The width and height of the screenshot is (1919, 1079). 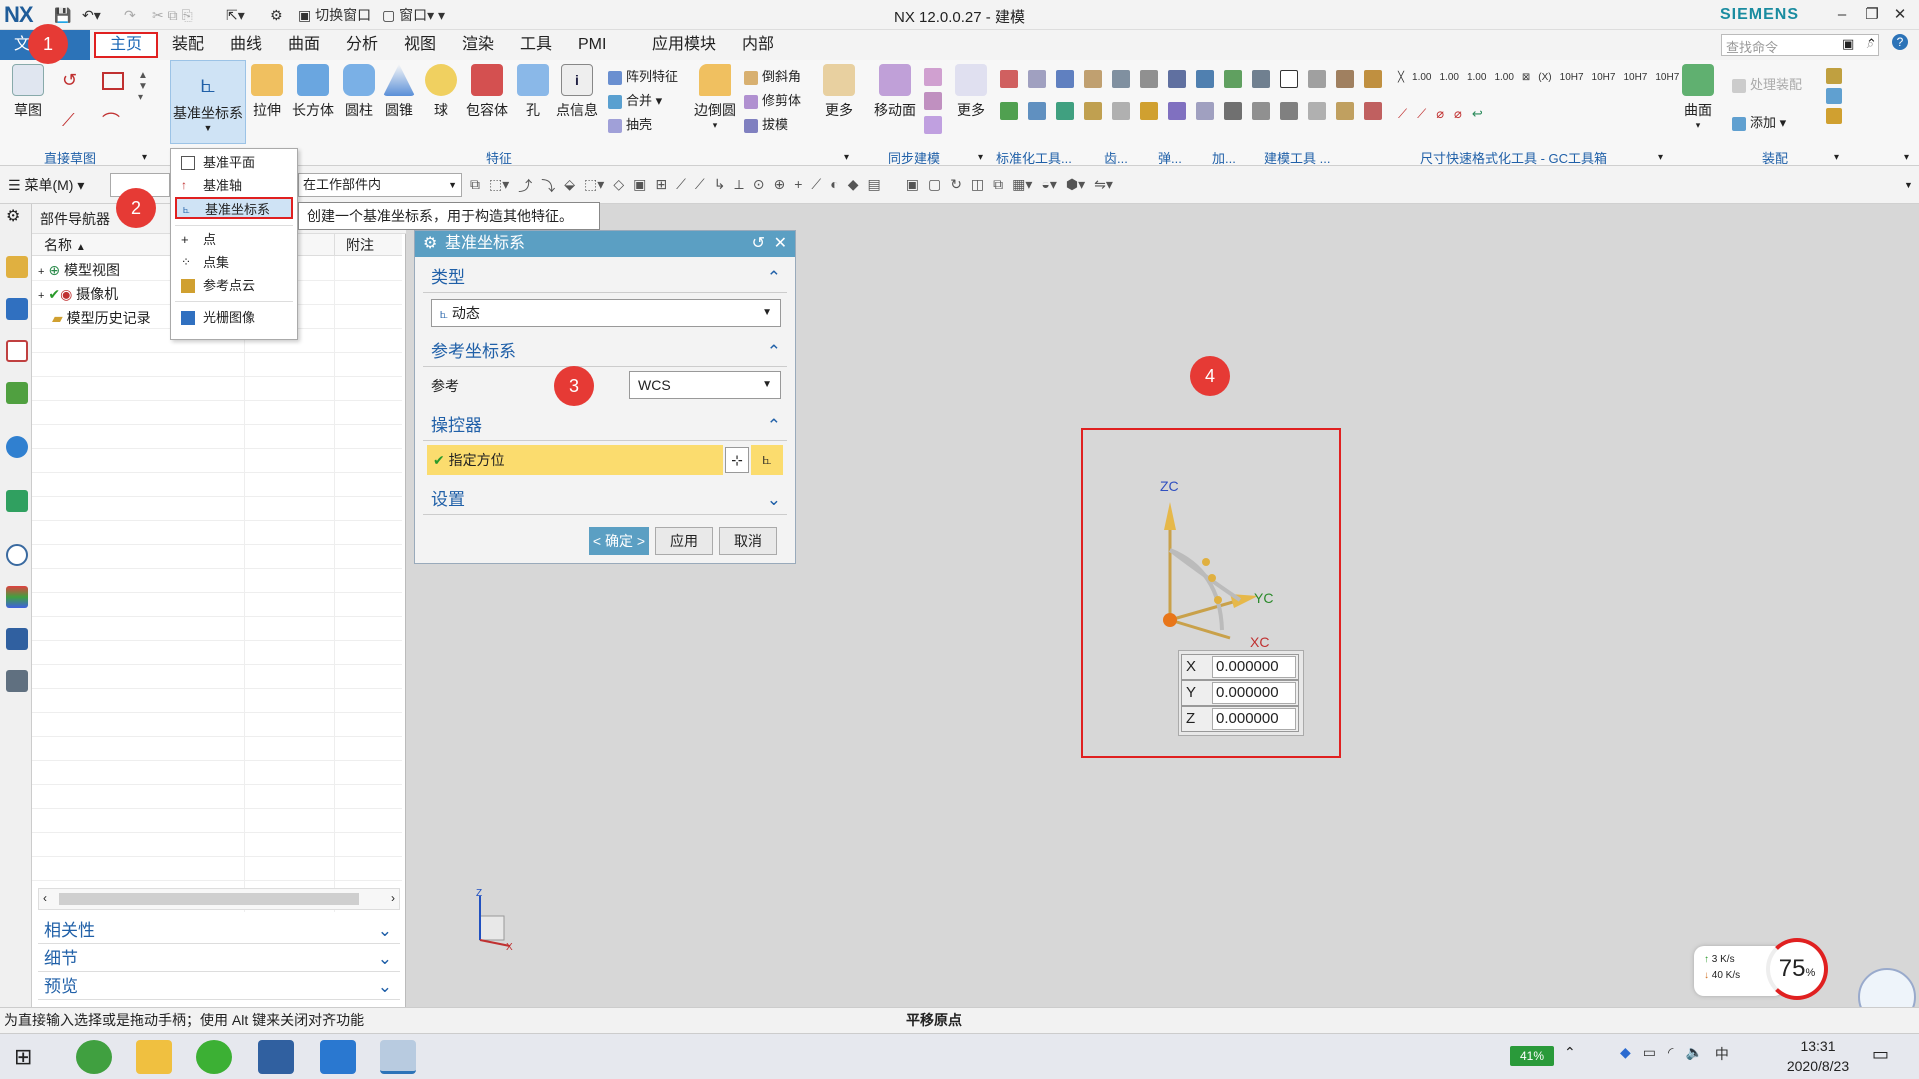 What do you see at coordinates (214, 1057) in the screenshot?
I see `wechat-icon` at bounding box center [214, 1057].